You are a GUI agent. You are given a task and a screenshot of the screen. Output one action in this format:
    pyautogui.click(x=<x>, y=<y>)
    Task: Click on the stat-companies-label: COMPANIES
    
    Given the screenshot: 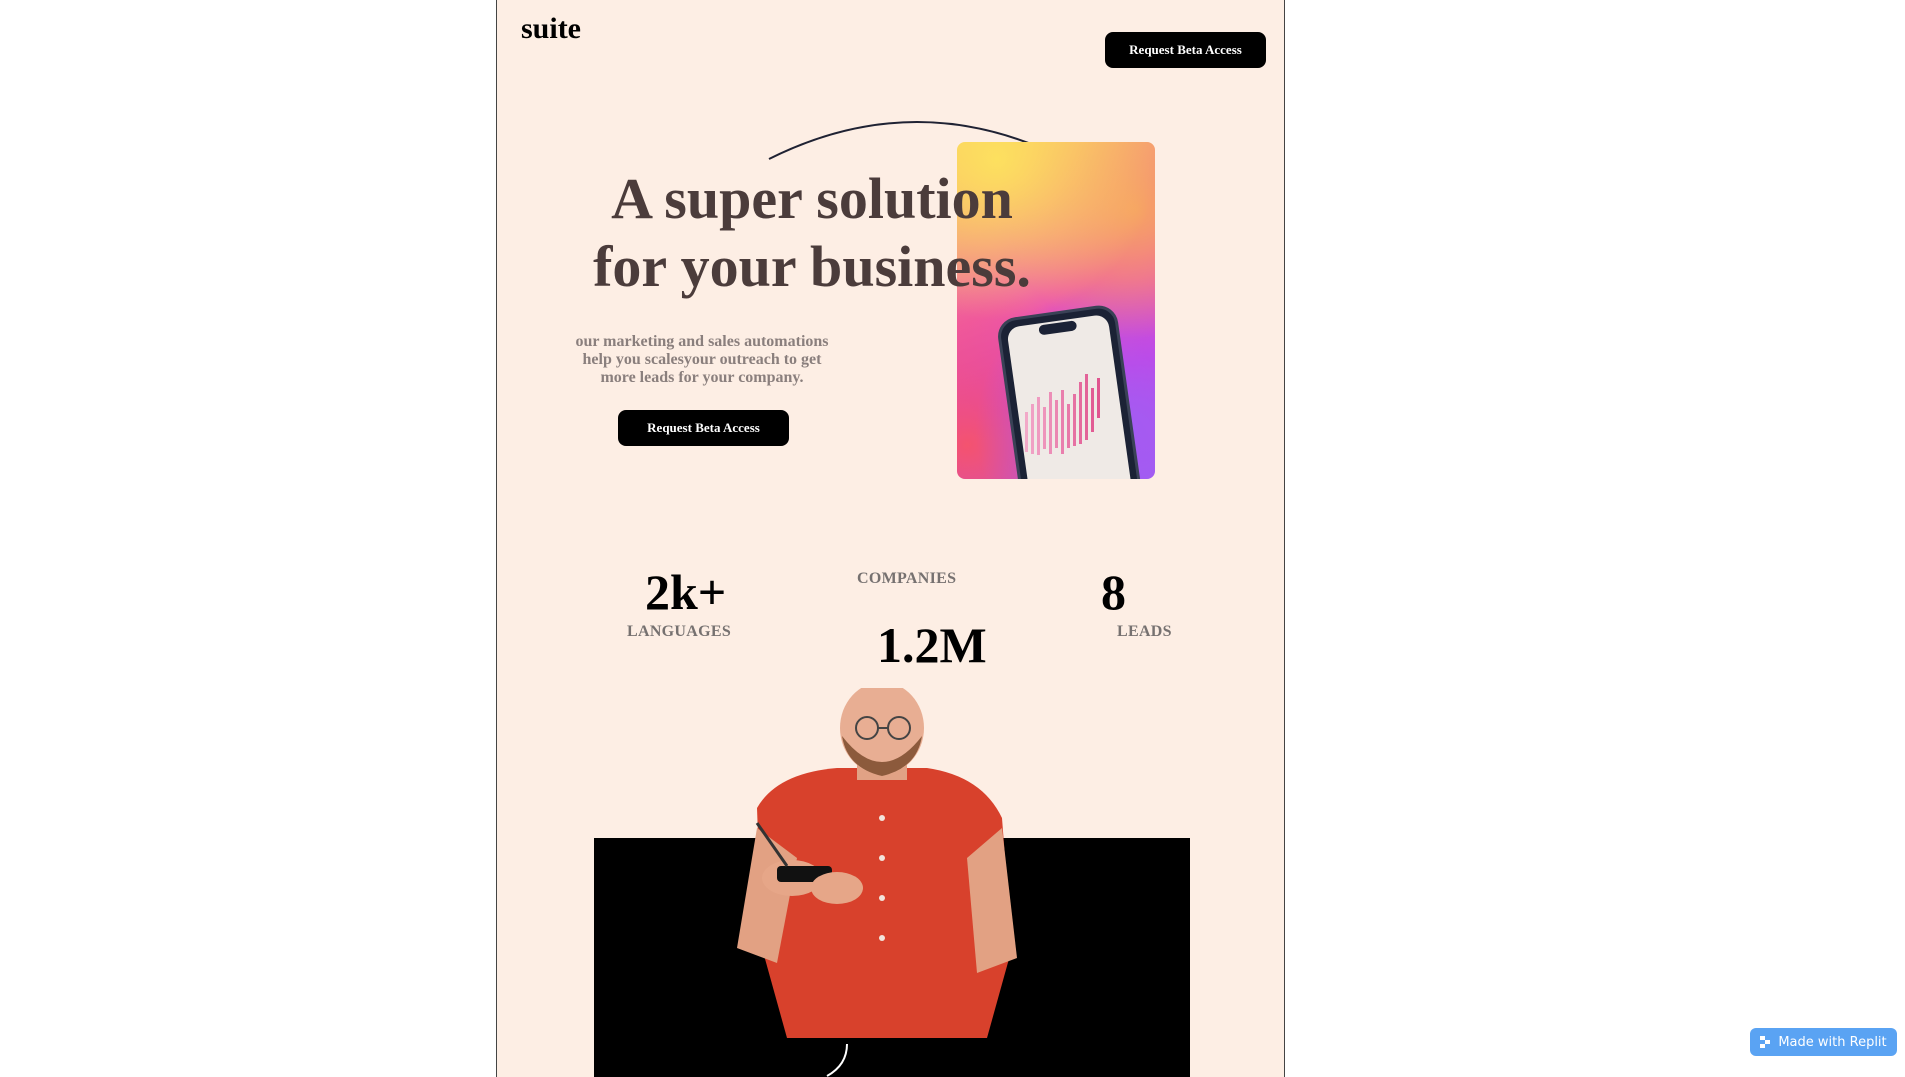 What is the action you would take?
    pyautogui.click(x=907, y=578)
    